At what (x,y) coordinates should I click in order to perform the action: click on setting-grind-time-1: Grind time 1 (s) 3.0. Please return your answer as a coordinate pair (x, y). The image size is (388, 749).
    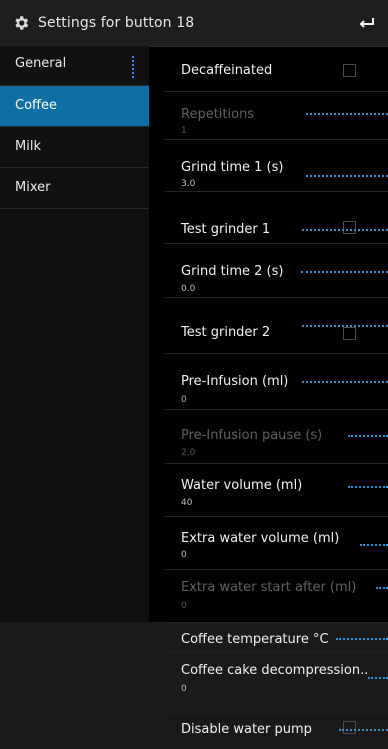
    Looking at the image, I should click on (276, 166).